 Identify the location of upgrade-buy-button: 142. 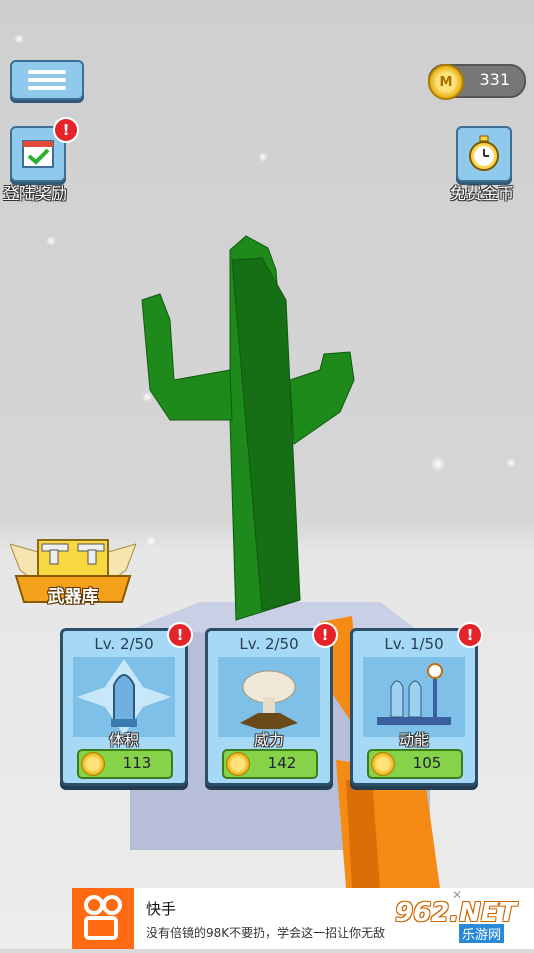
(270, 764).